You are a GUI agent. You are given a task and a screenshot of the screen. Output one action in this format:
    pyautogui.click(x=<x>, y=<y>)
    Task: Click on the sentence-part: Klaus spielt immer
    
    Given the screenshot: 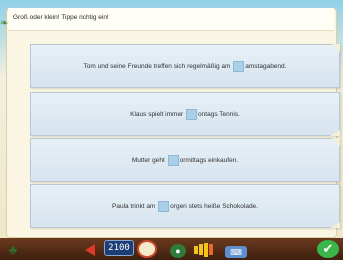 What is the action you would take?
    pyautogui.click(x=157, y=115)
    